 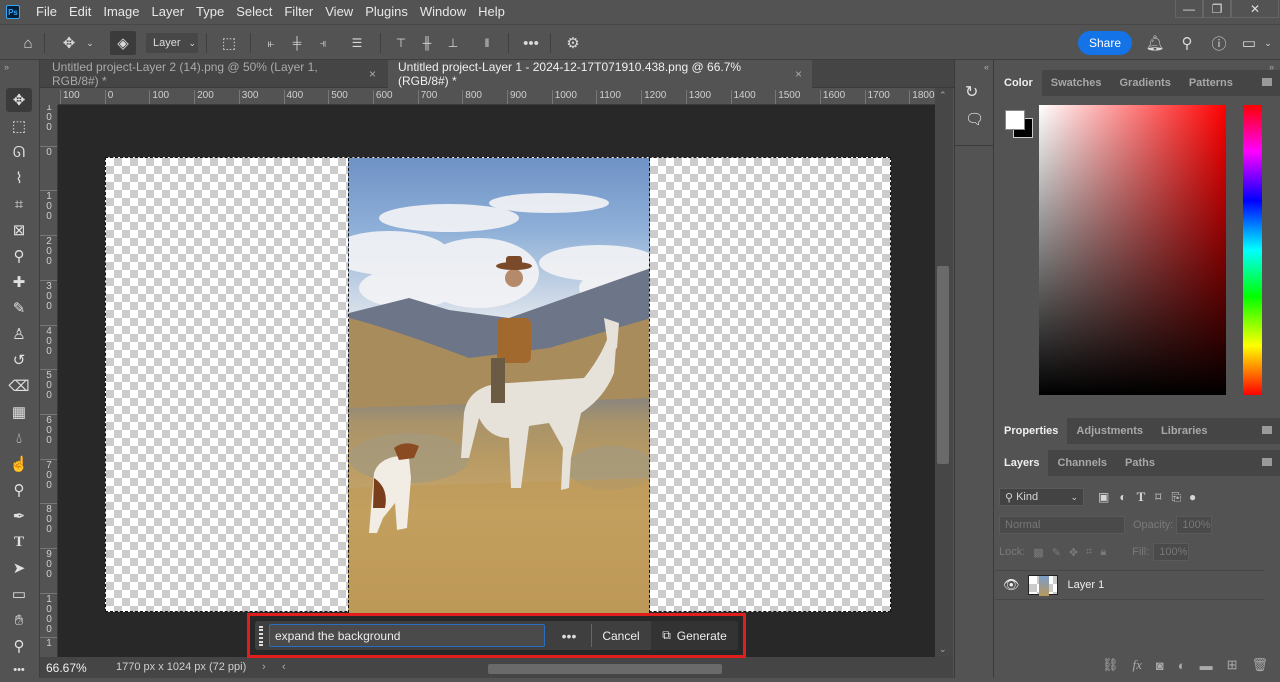 What do you see at coordinates (531, 43) in the screenshot?
I see `more-options-icon: •••` at bounding box center [531, 43].